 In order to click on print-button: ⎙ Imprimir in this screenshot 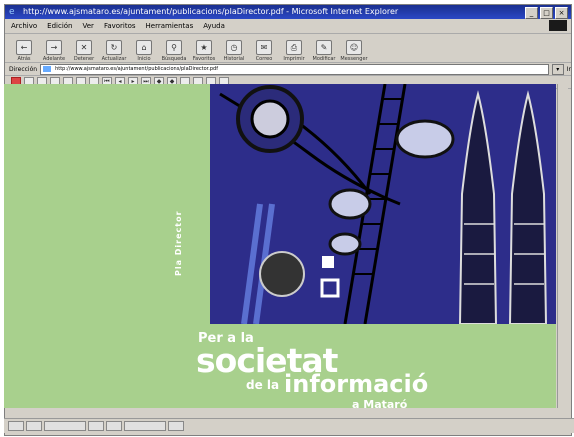, I will do `click(294, 51)`.